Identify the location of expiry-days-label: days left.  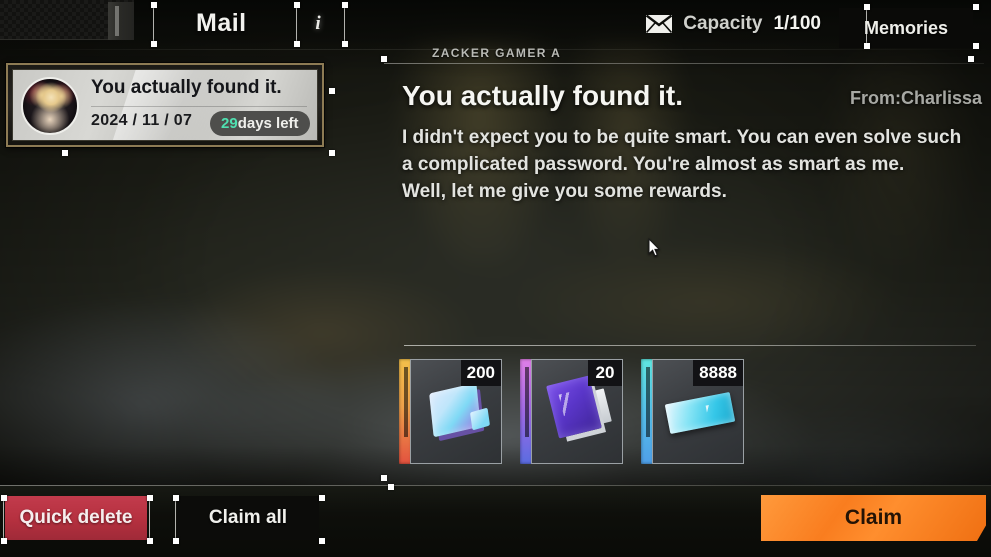
(268, 123).